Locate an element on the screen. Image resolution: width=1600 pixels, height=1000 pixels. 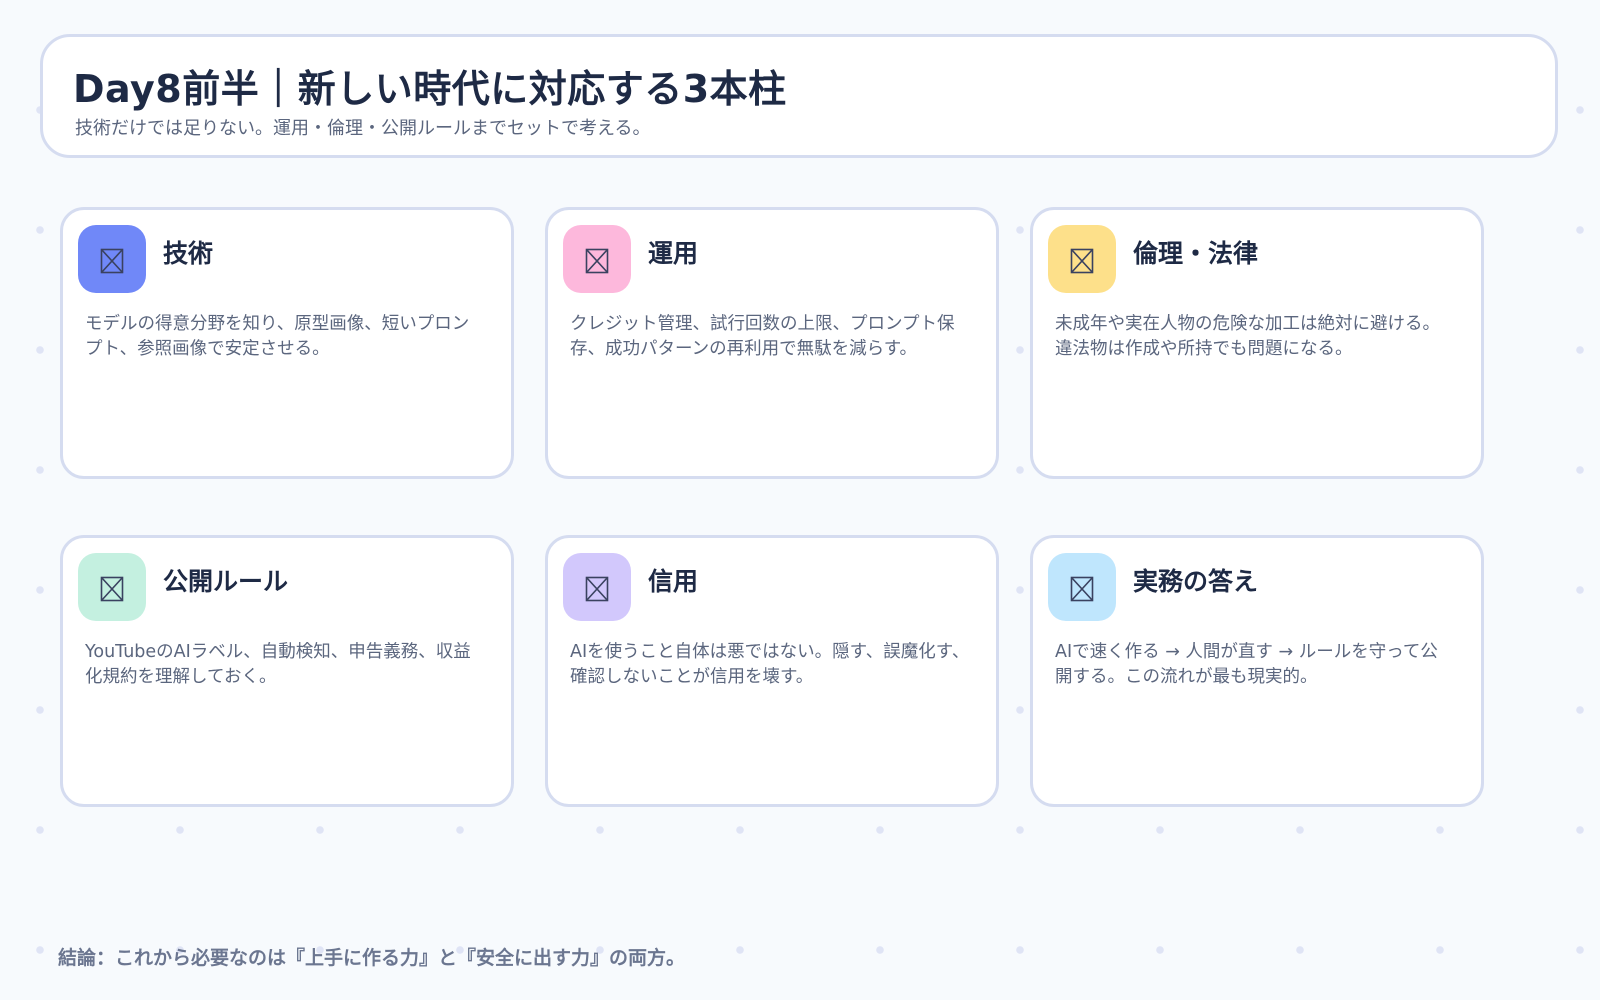
card-description: YouTubeのAIラベル、自動検知、申告義務、収益化規約を理解しておく。 is located at coordinates (278, 664).